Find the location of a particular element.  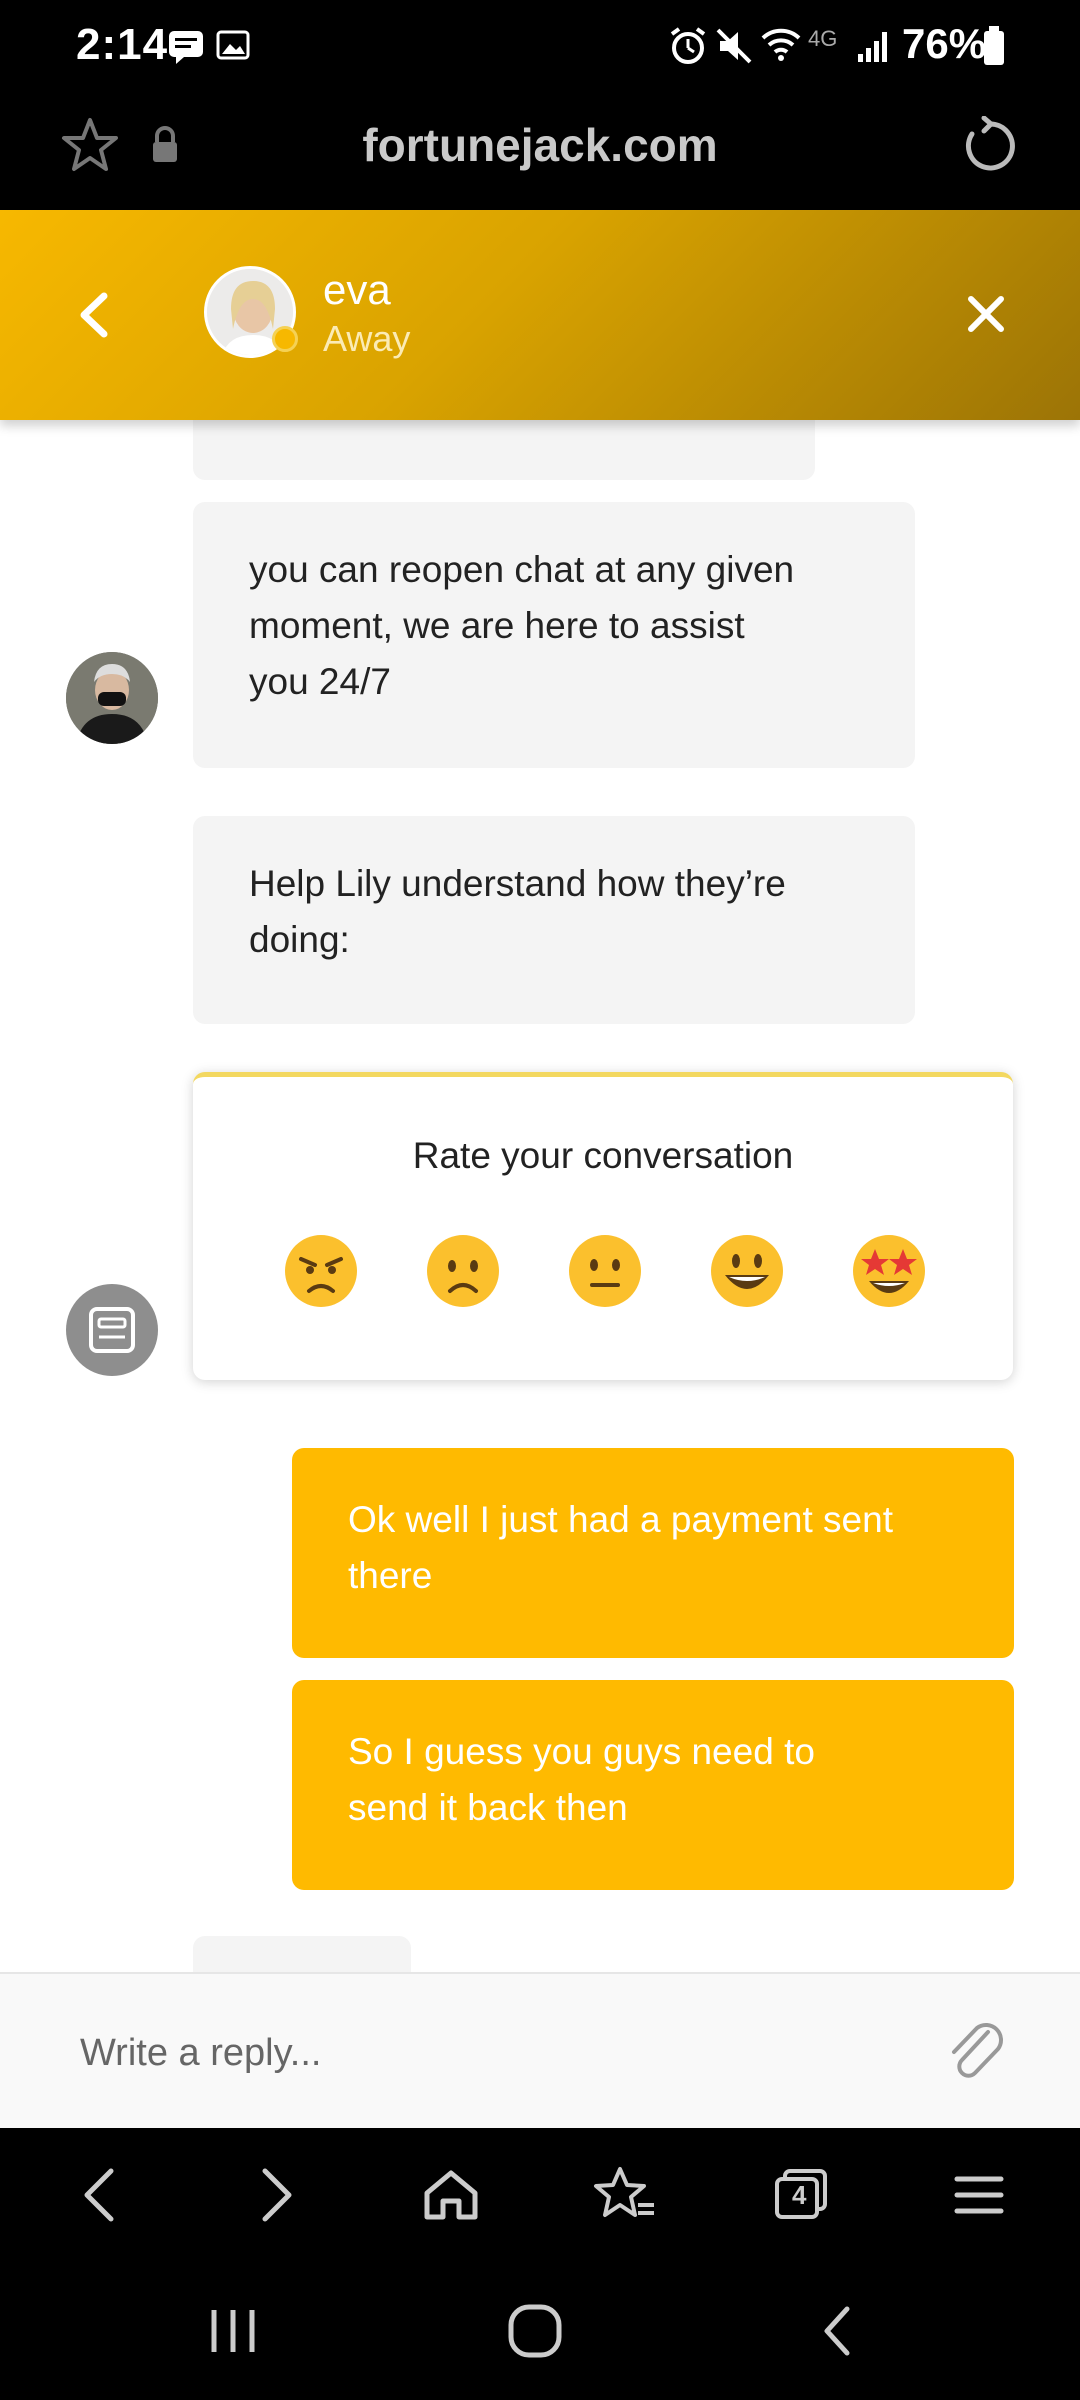

browser-address-bar: fortunejack.com is located at coordinates (540, 151).